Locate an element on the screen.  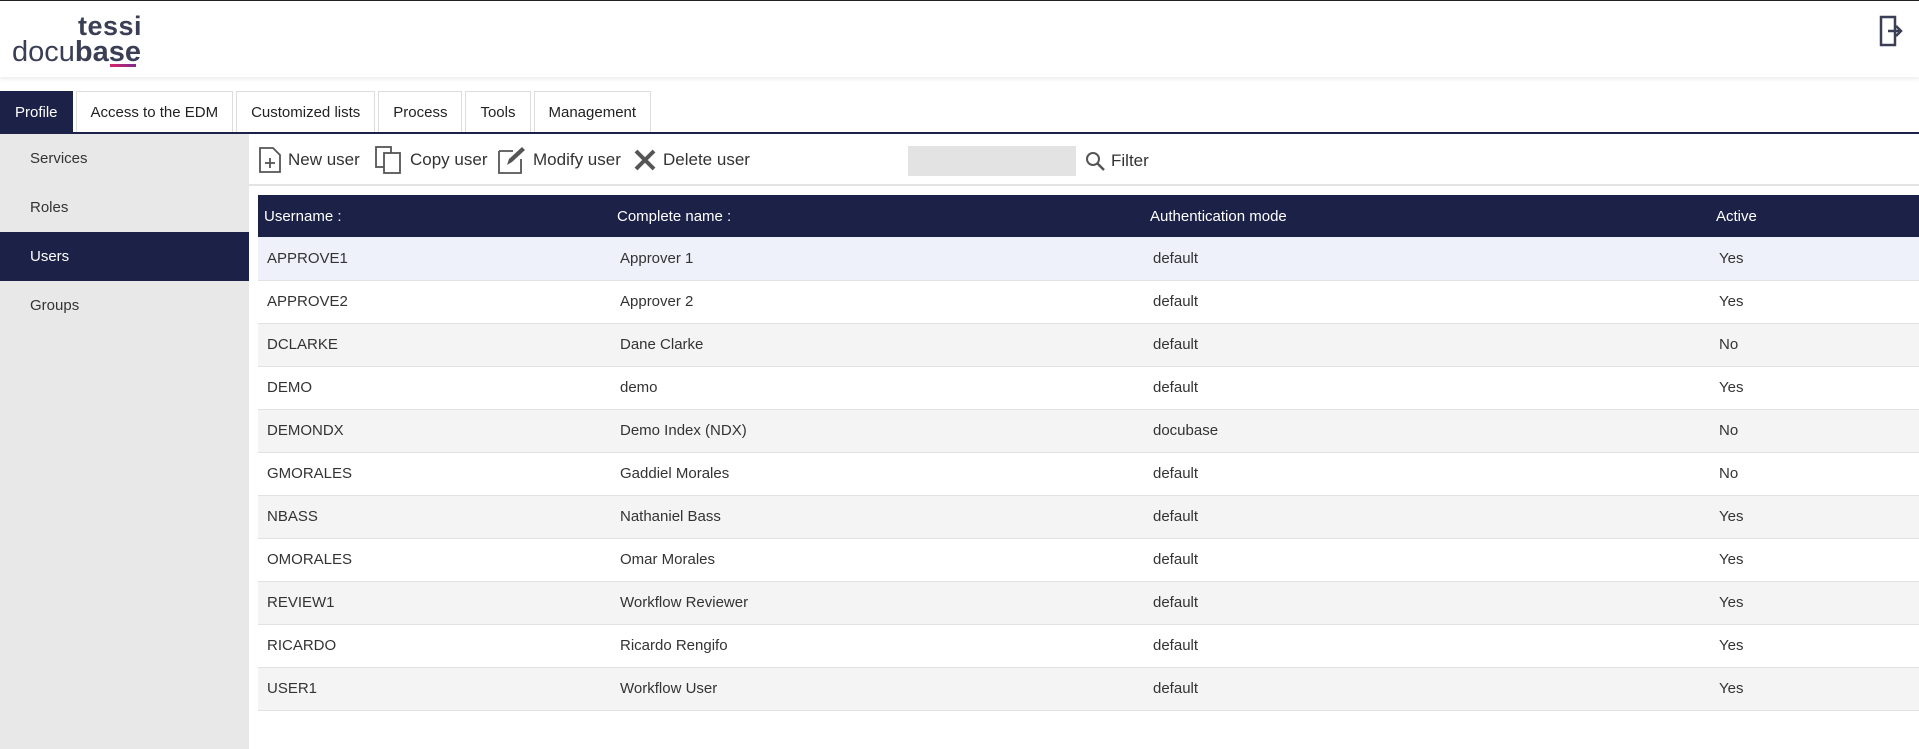
cell-username: GMORALES is located at coordinates (310, 473).